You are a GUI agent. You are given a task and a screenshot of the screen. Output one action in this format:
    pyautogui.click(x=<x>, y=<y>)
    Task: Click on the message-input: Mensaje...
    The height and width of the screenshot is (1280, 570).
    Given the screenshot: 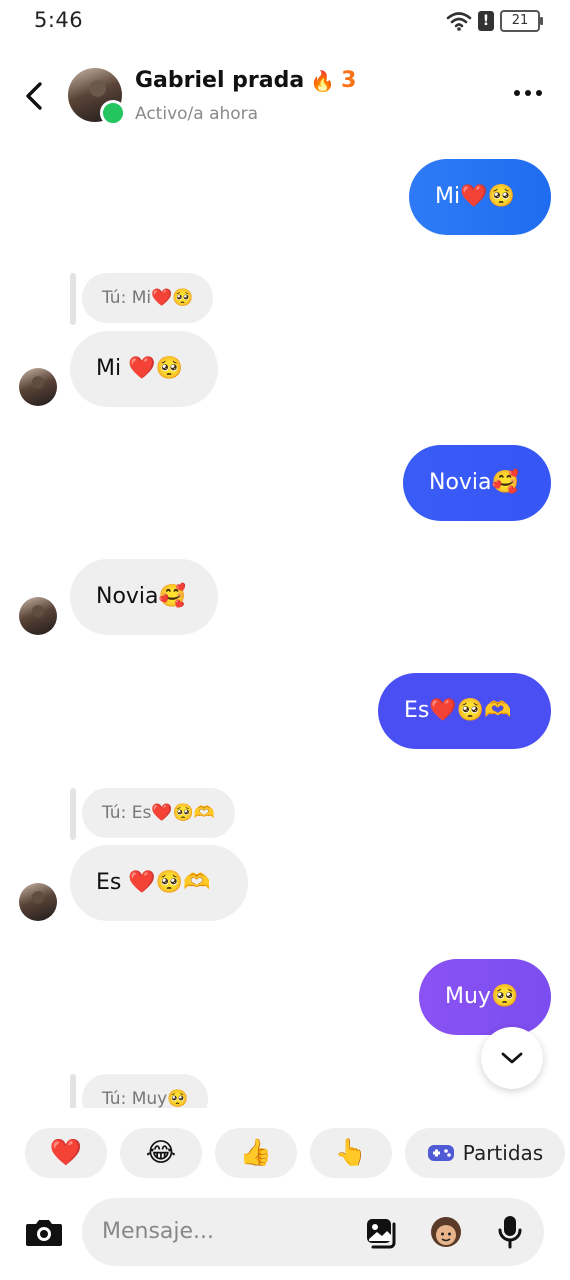 What is the action you would take?
    pyautogui.click(x=158, y=1232)
    